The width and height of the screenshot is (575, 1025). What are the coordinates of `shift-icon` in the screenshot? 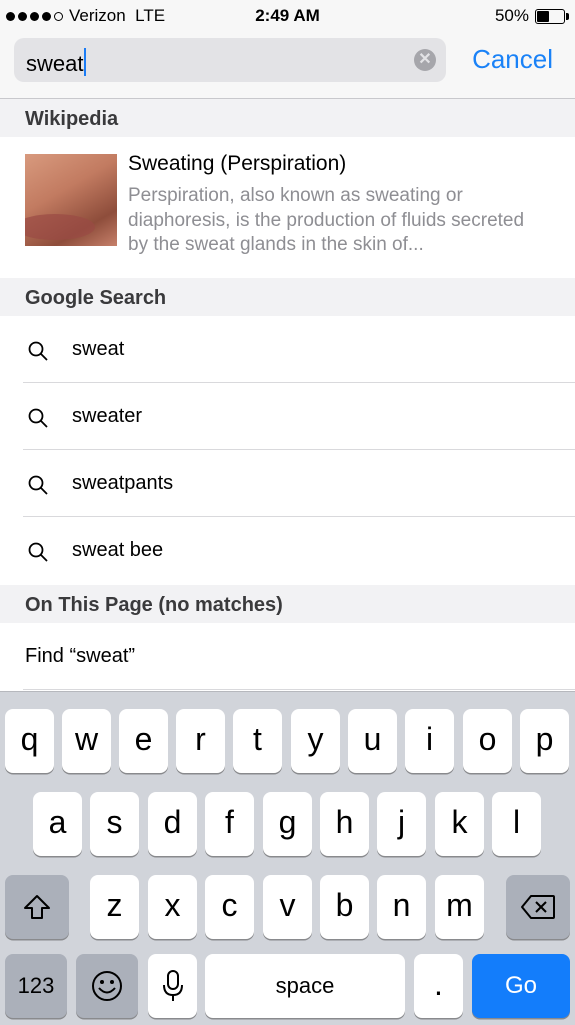 It's located at (37, 907).